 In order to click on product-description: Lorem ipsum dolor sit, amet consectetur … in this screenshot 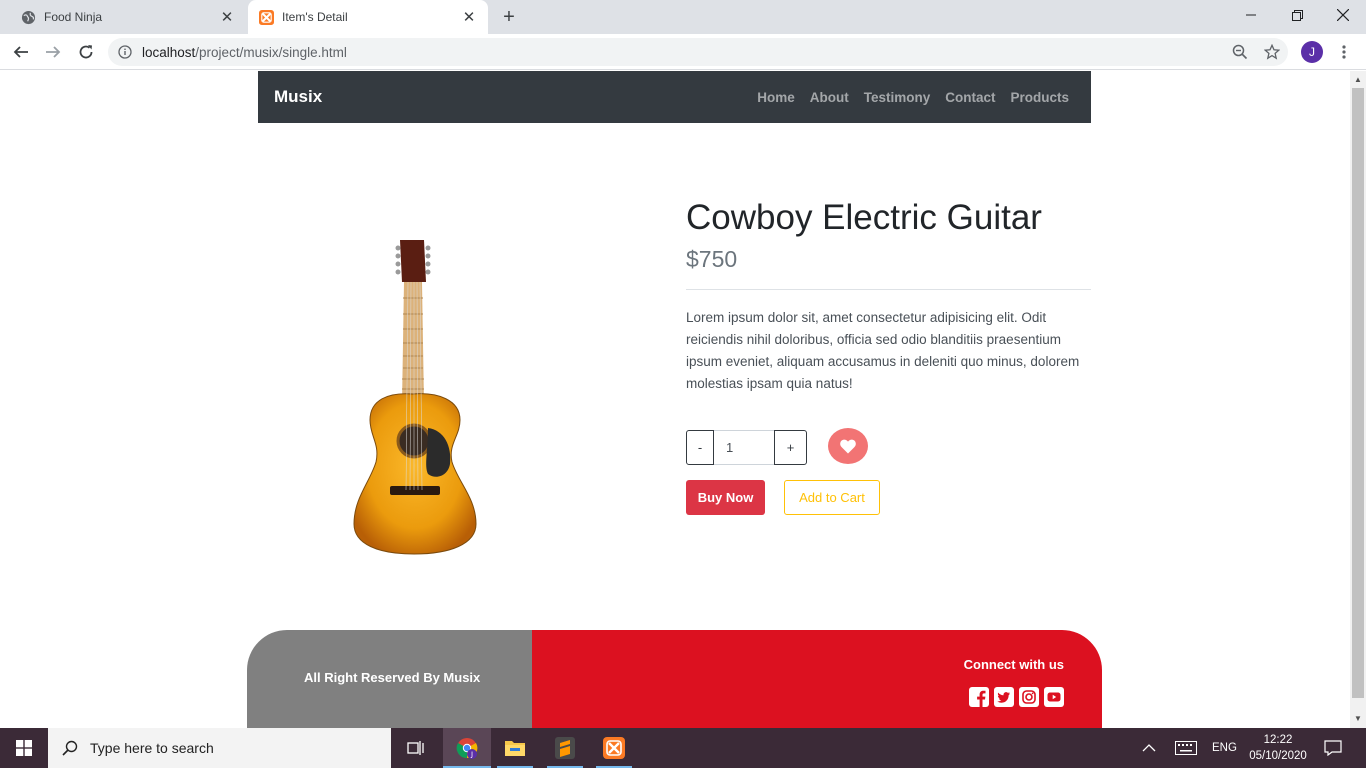, I will do `click(883, 350)`.